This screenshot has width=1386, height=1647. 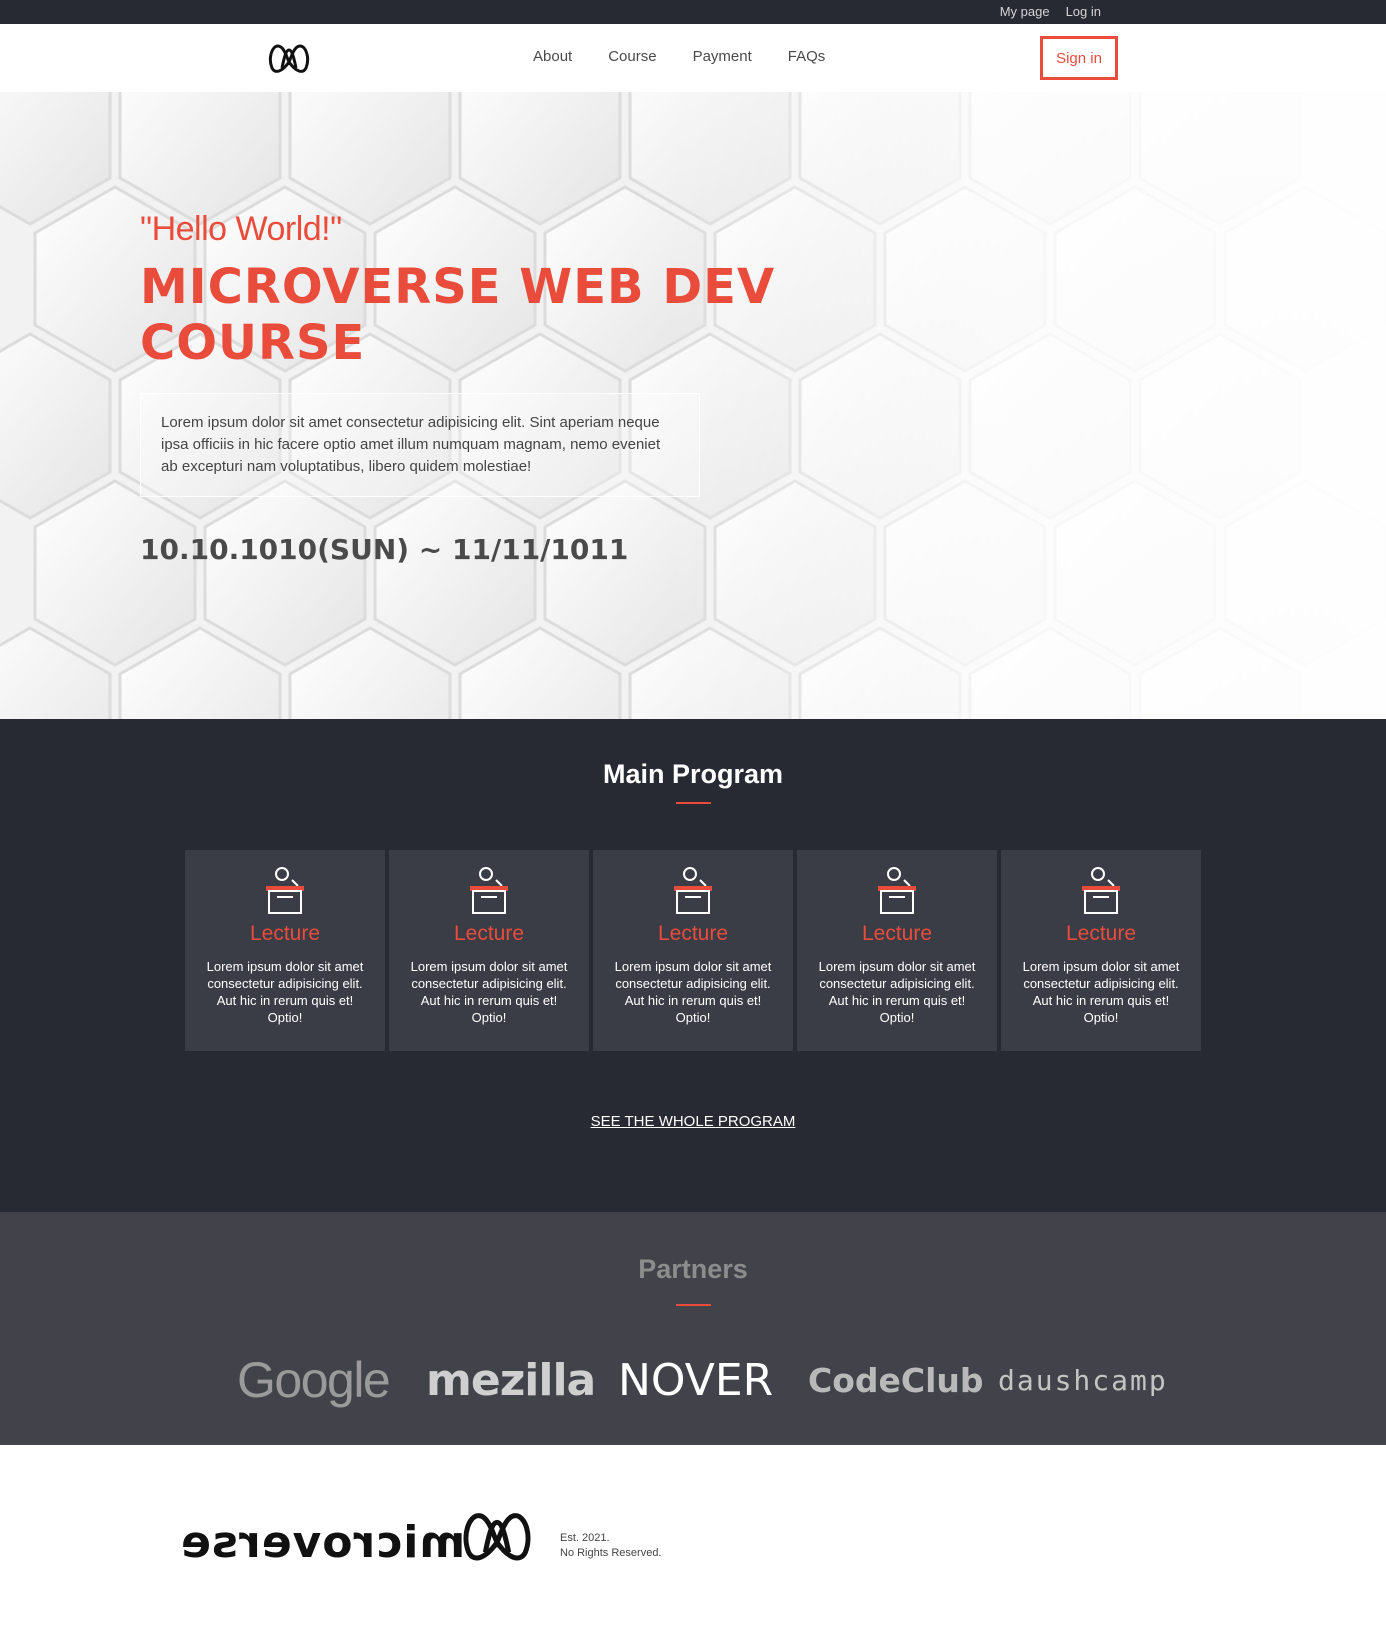 What do you see at coordinates (241, 229) in the screenshot?
I see `hero-quote: "Hello World!"` at bounding box center [241, 229].